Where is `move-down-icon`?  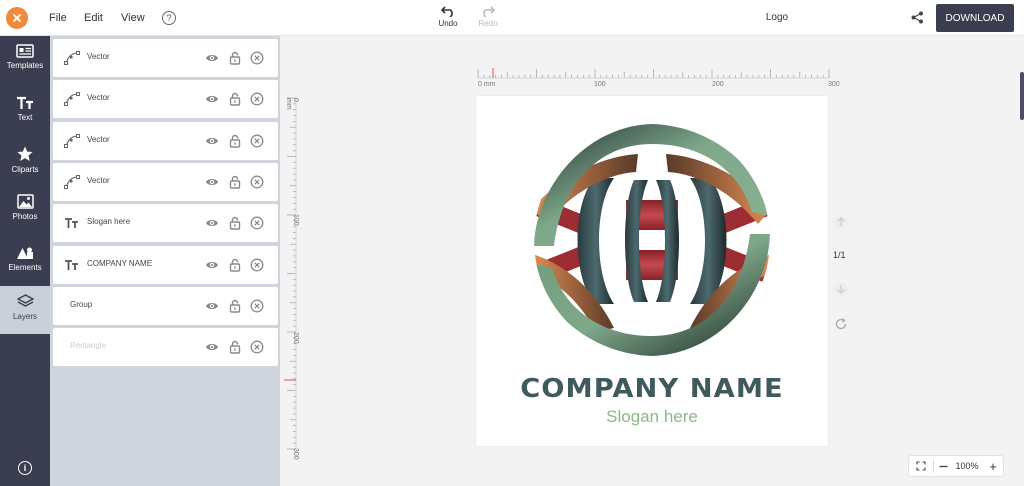
move-down-icon is located at coordinates (841, 289).